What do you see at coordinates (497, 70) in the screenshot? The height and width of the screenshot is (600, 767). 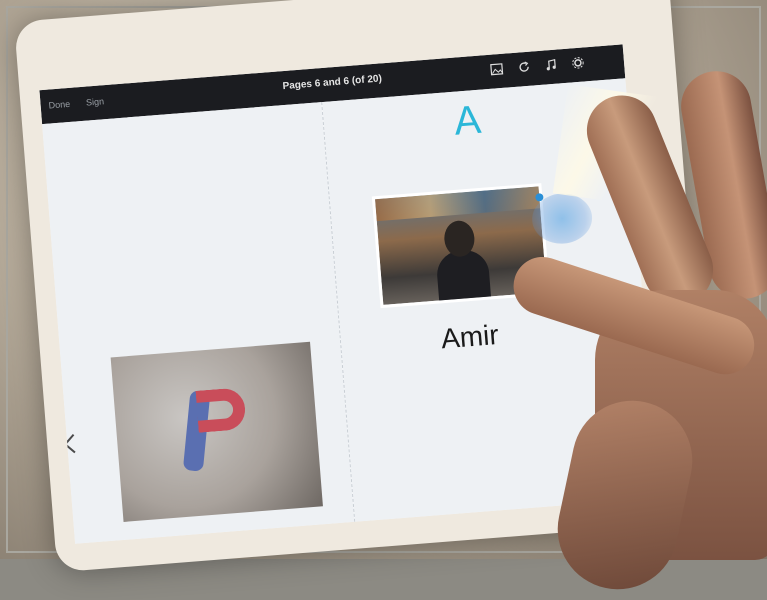 I see `image-icon` at bounding box center [497, 70].